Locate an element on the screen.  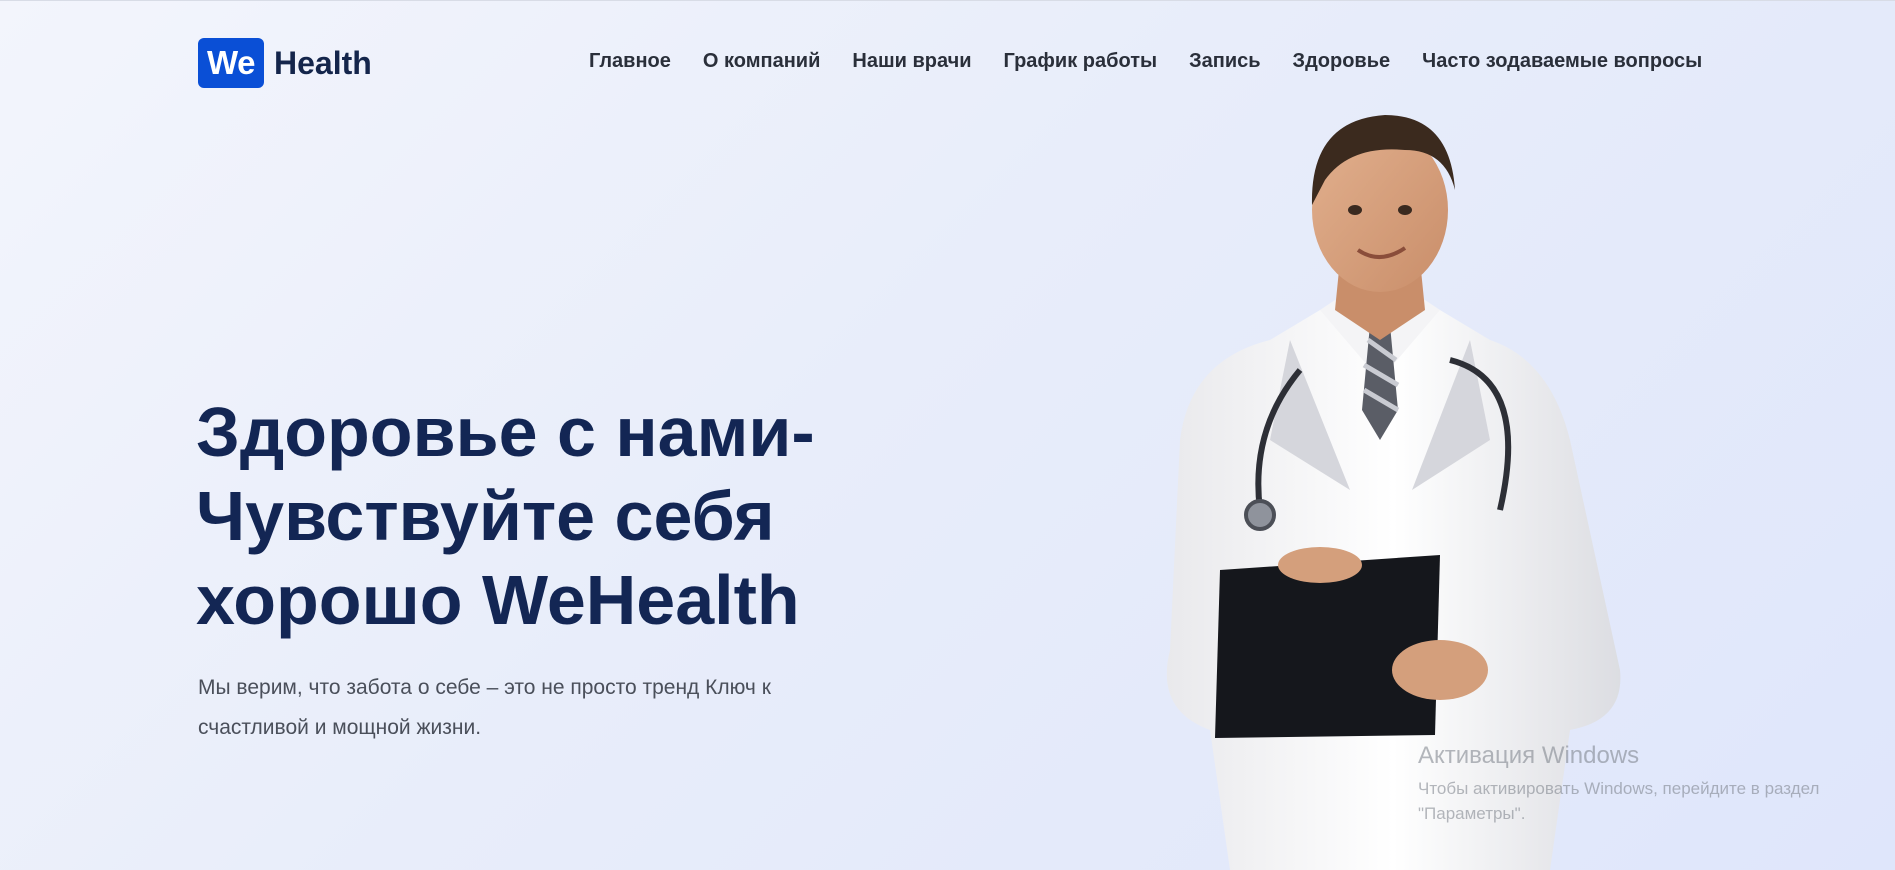
hero-title-line: хорошо WeHealth is located at coordinates (498, 600).